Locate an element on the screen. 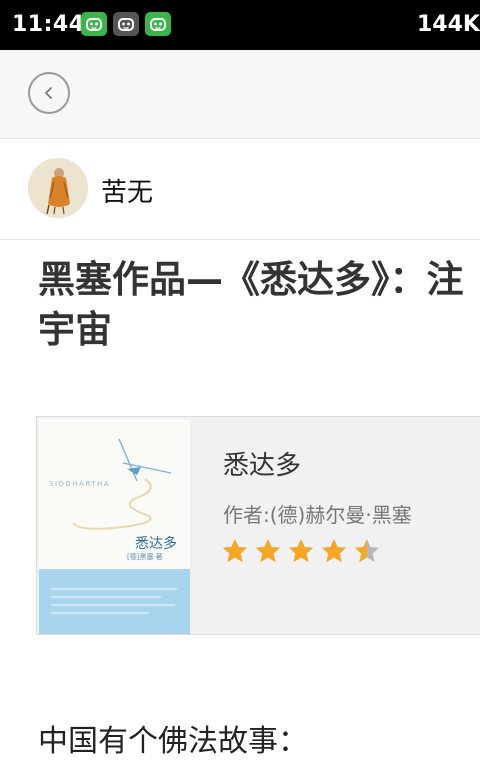 Image resolution: width=480 pixels, height=760 pixels. top-navigation-bar is located at coordinates (240, 94).